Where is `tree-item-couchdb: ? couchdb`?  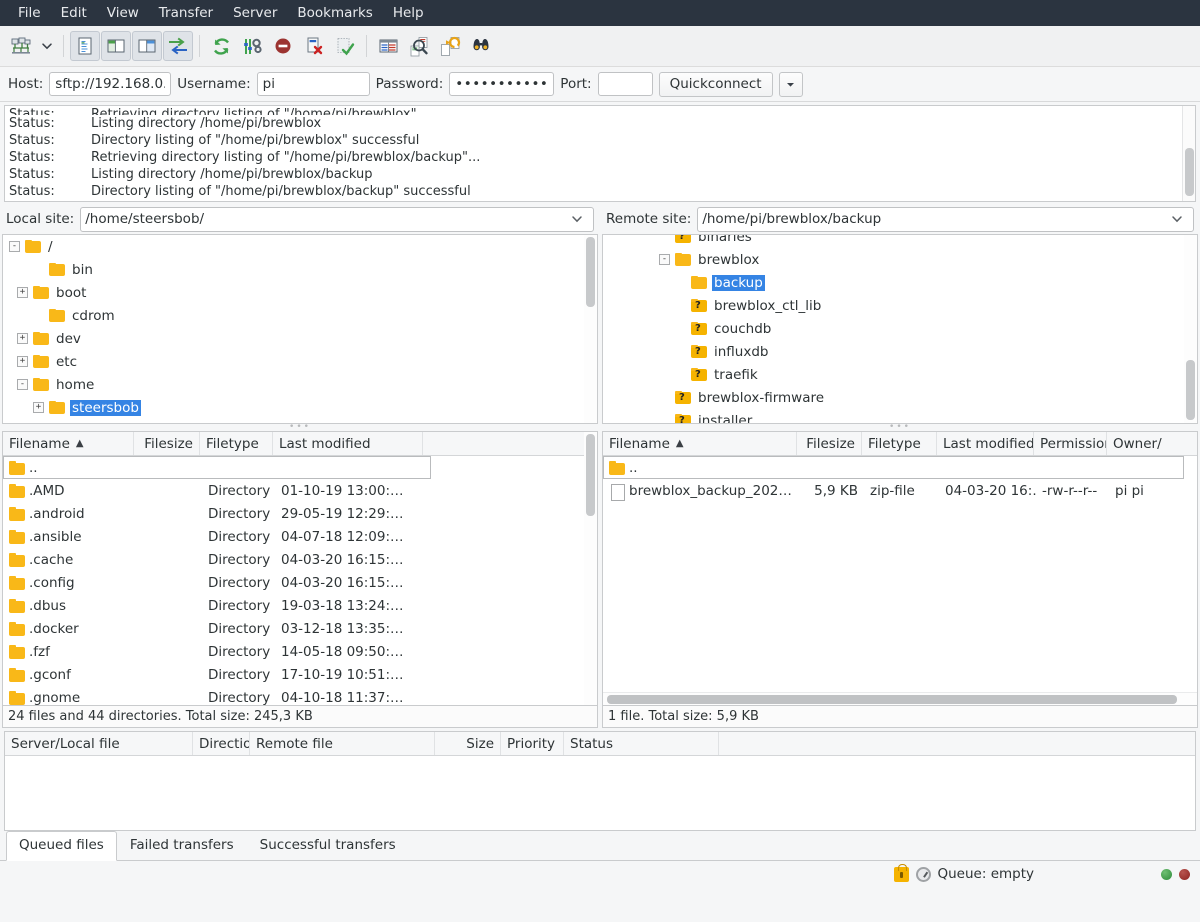
tree-item-couchdb: ? couchdb is located at coordinates (900, 328).